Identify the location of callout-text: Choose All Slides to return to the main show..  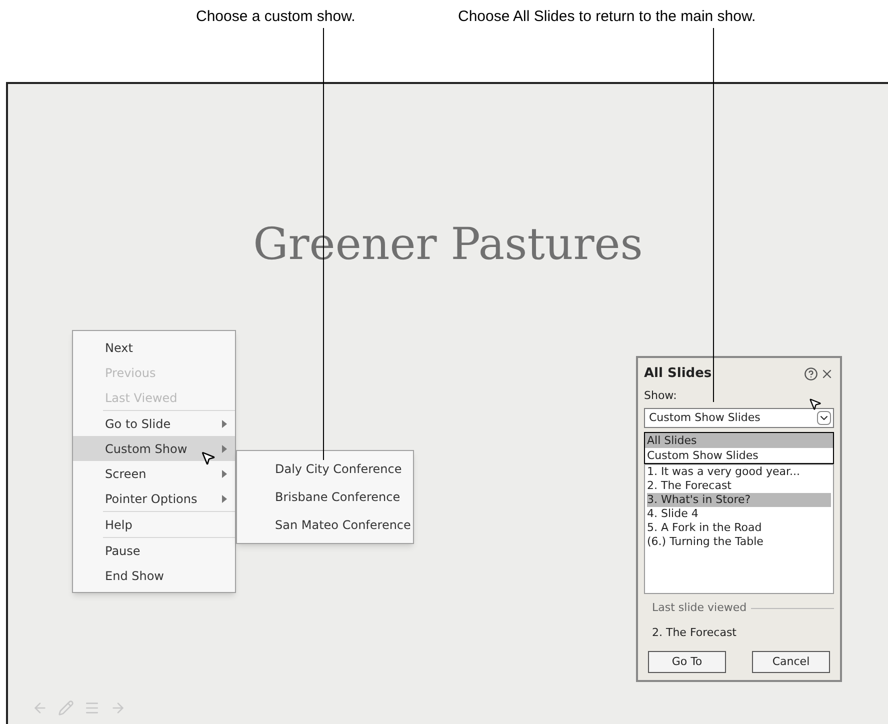
(607, 17).